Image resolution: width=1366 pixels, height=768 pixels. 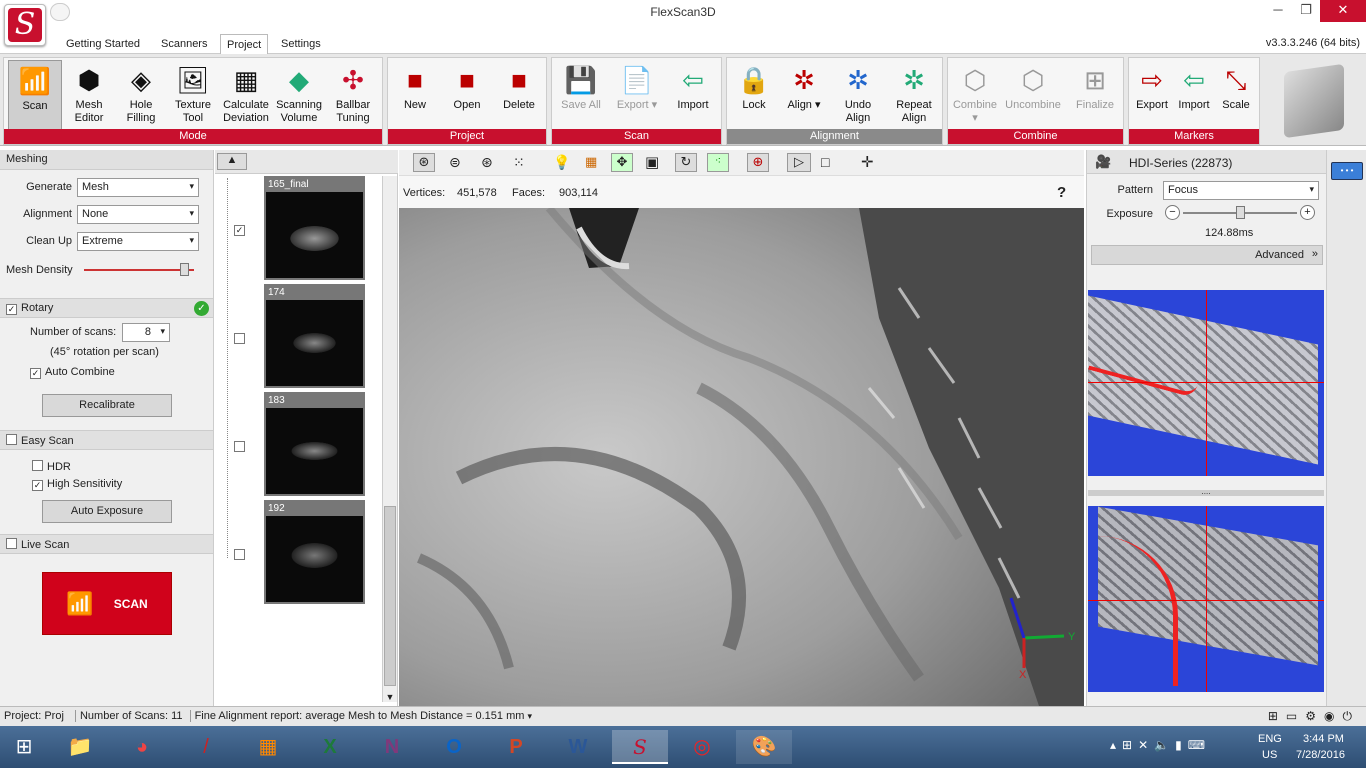 What do you see at coordinates (1172, 212) in the screenshot?
I see `minus-icon: −` at bounding box center [1172, 212].